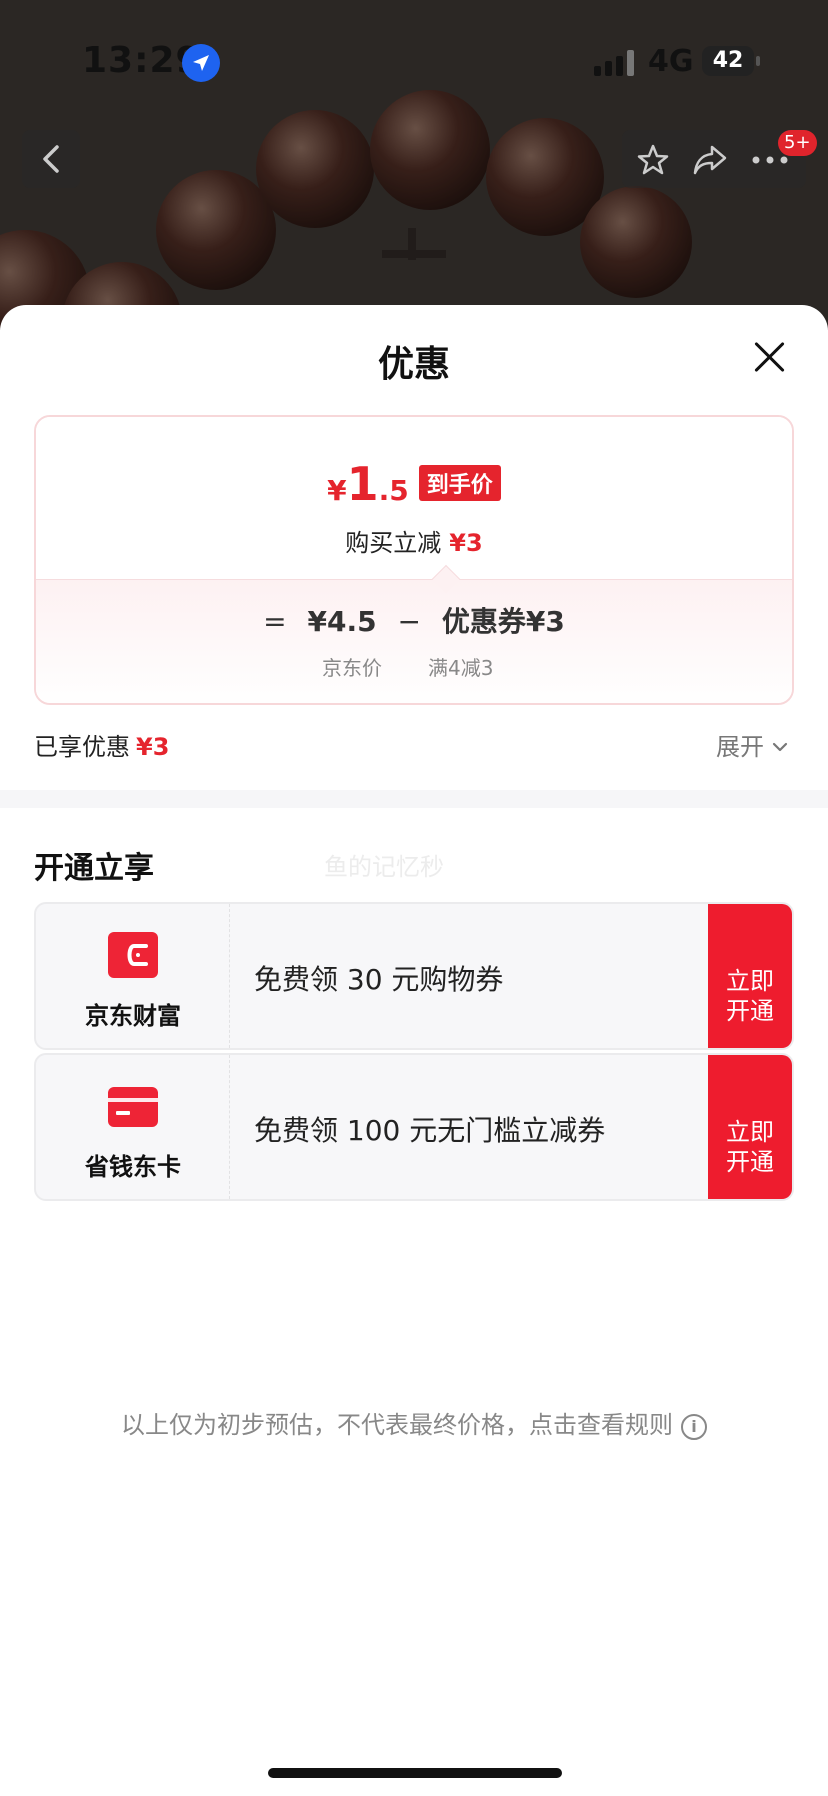 This screenshot has height=1796, width=828. Describe the element at coordinates (770, 357) in the screenshot. I see `close-icon` at that location.